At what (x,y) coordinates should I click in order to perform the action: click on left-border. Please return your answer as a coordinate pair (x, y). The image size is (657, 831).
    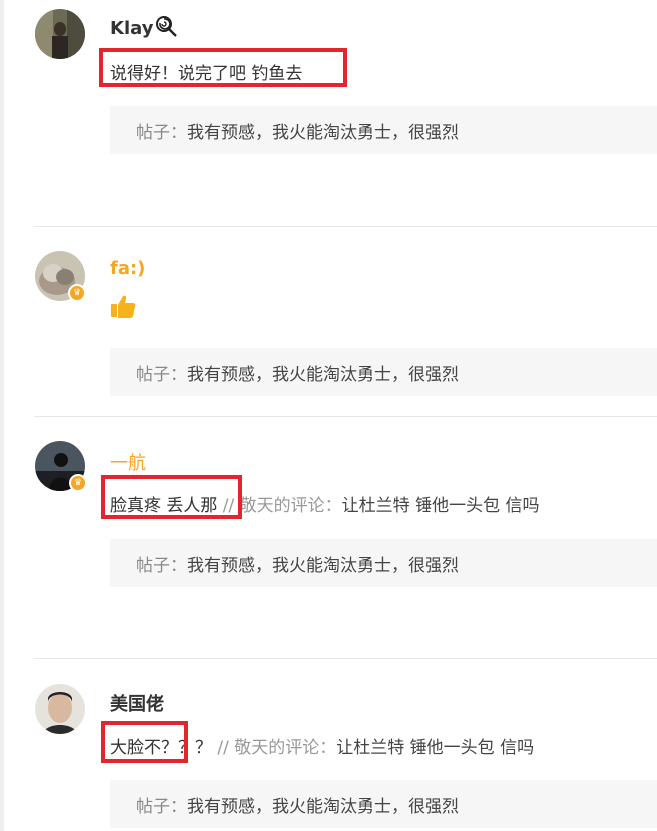
    Looking at the image, I should click on (2, 415).